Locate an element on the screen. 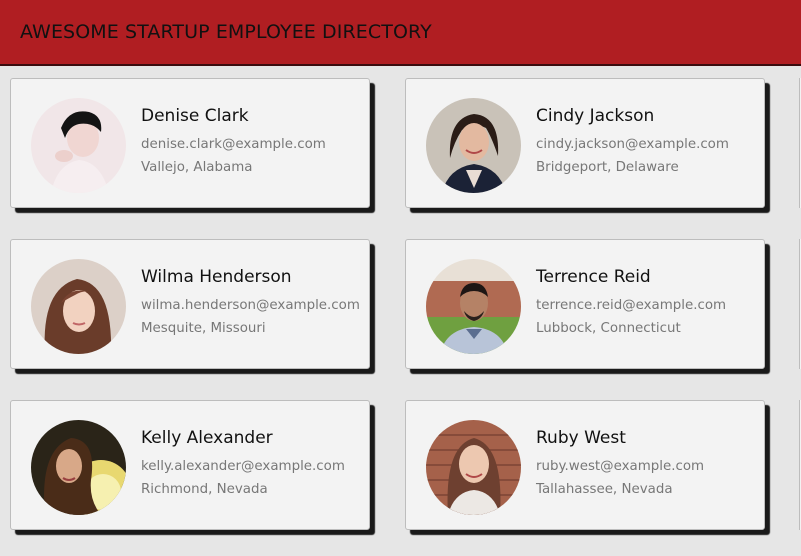 The width and height of the screenshot is (801, 556). employee-name: Ruby West is located at coordinates (581, 438).